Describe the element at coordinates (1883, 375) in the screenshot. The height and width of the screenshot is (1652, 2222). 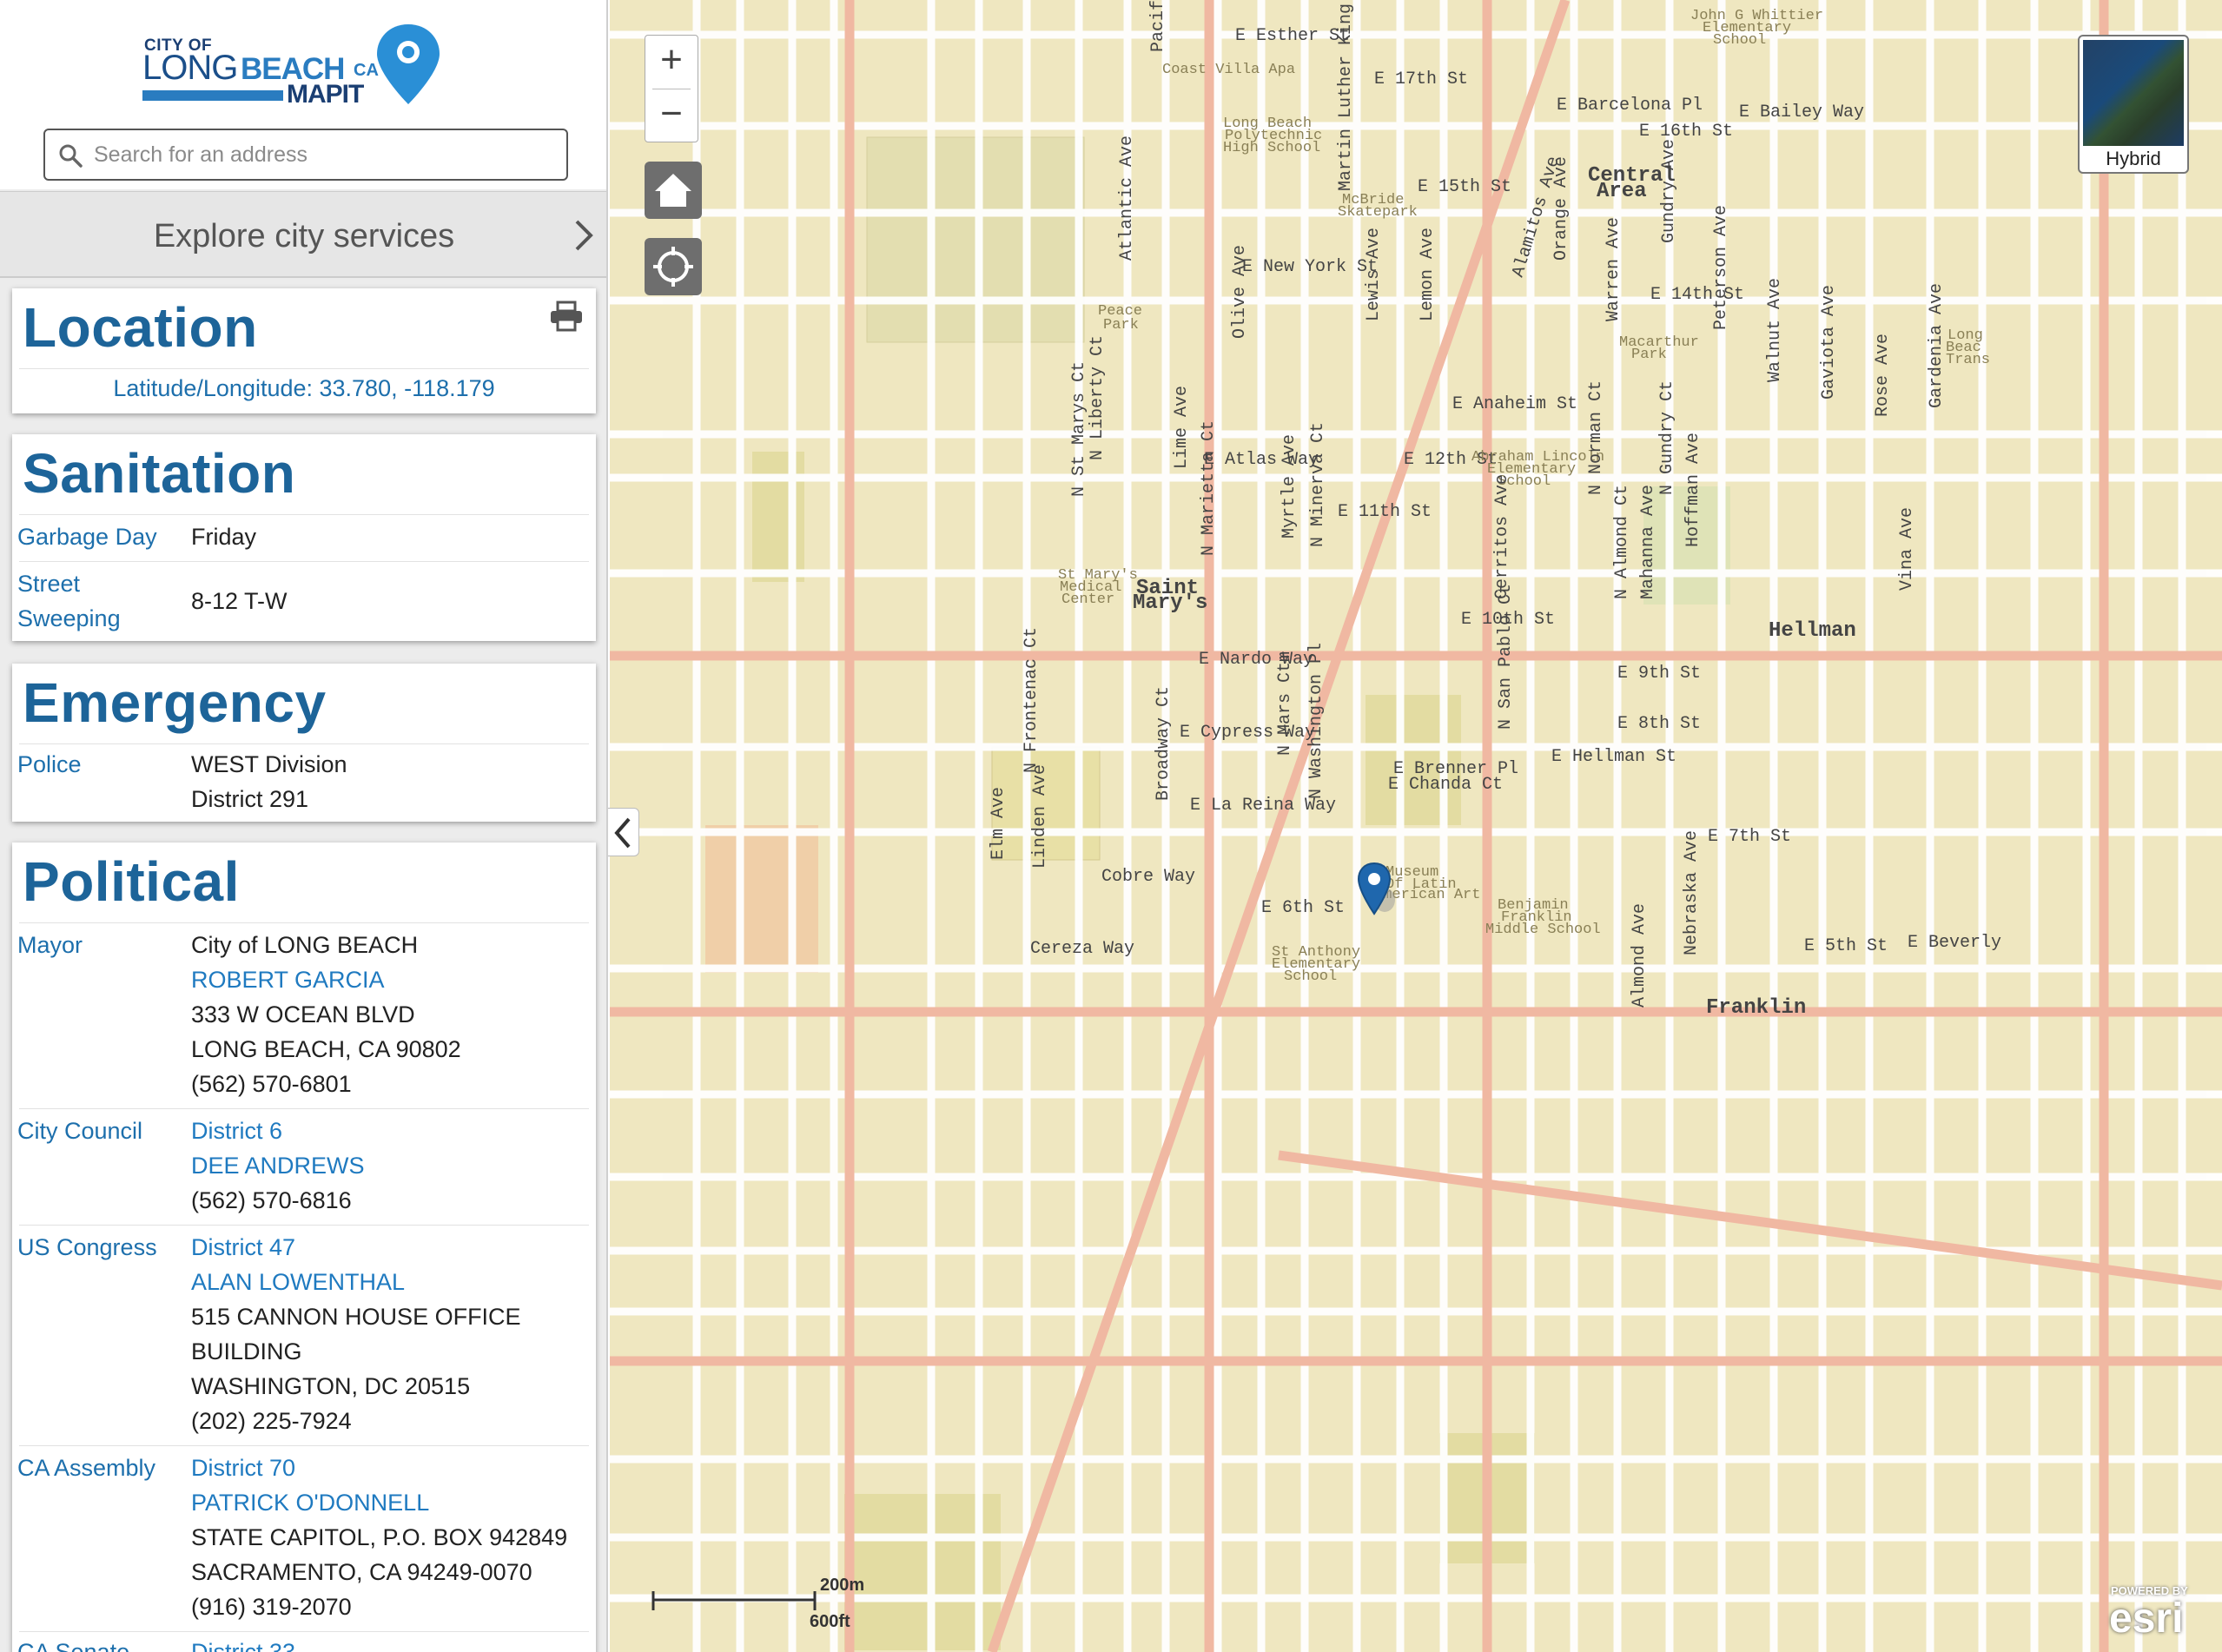
I see `map-vertical-label: Rose Ave` at that location.